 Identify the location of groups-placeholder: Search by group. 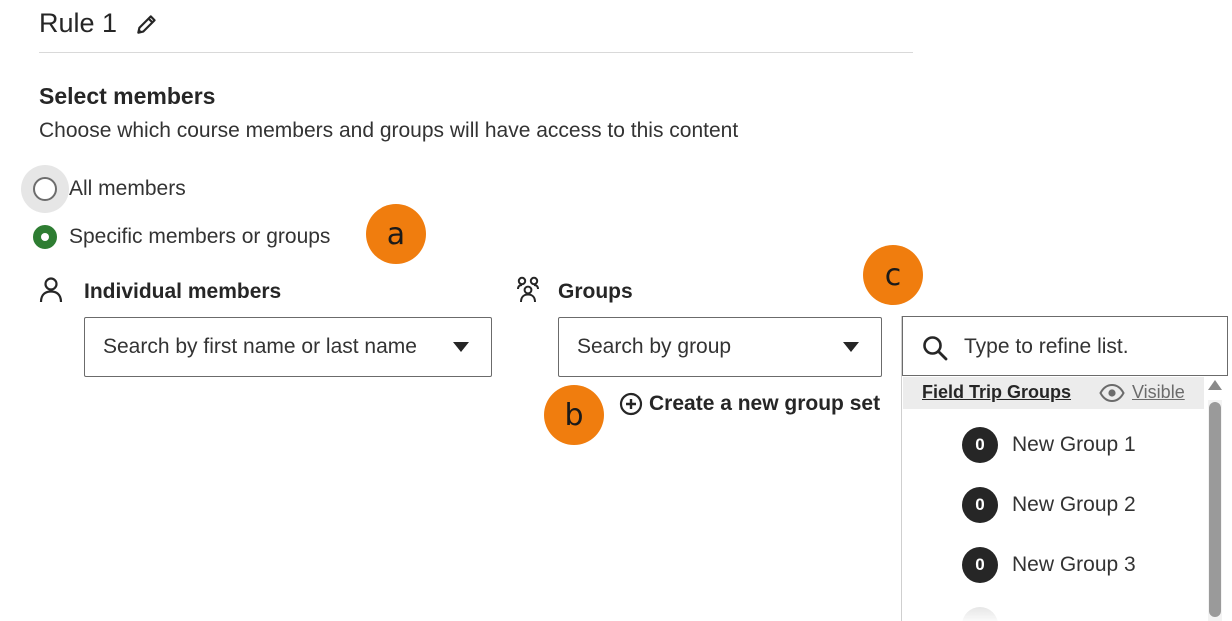
(654, 346).